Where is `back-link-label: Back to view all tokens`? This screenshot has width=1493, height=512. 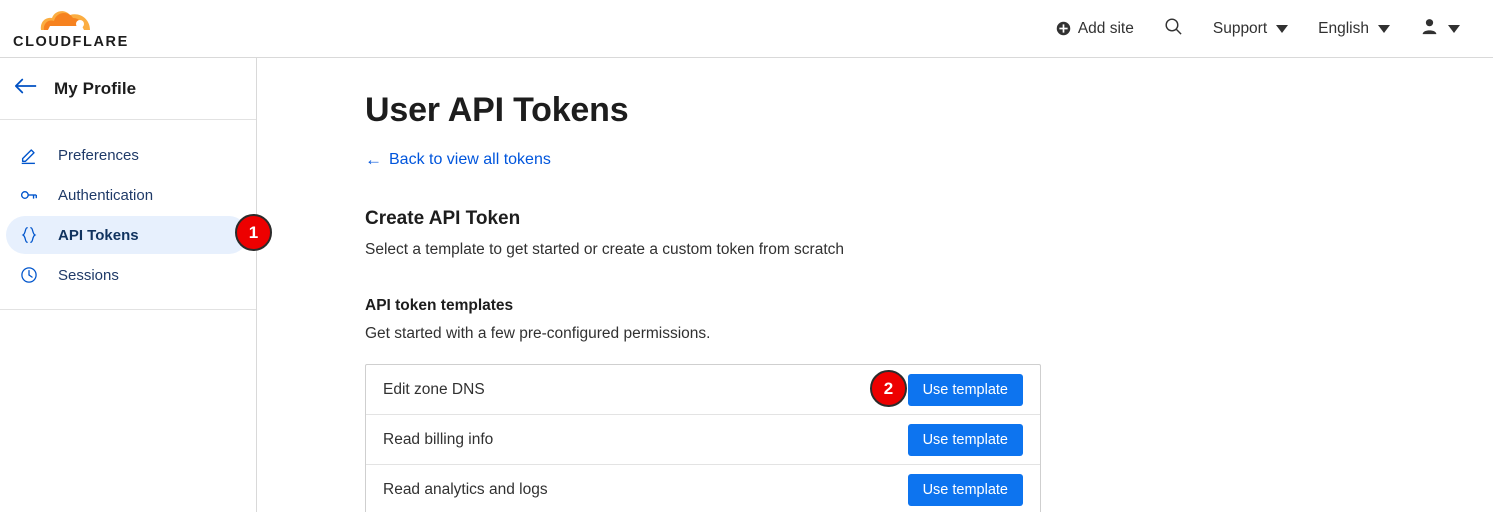 back-link-label: Back to view all tokens is located at coordinates (470, 159).